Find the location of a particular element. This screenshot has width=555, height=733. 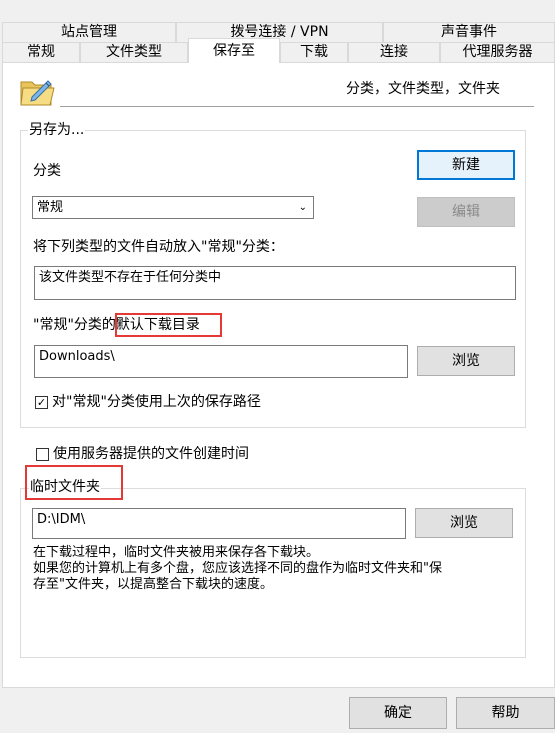

default-dir-label-prefix: "常规"分类的 is located at coordinates (74, 325).